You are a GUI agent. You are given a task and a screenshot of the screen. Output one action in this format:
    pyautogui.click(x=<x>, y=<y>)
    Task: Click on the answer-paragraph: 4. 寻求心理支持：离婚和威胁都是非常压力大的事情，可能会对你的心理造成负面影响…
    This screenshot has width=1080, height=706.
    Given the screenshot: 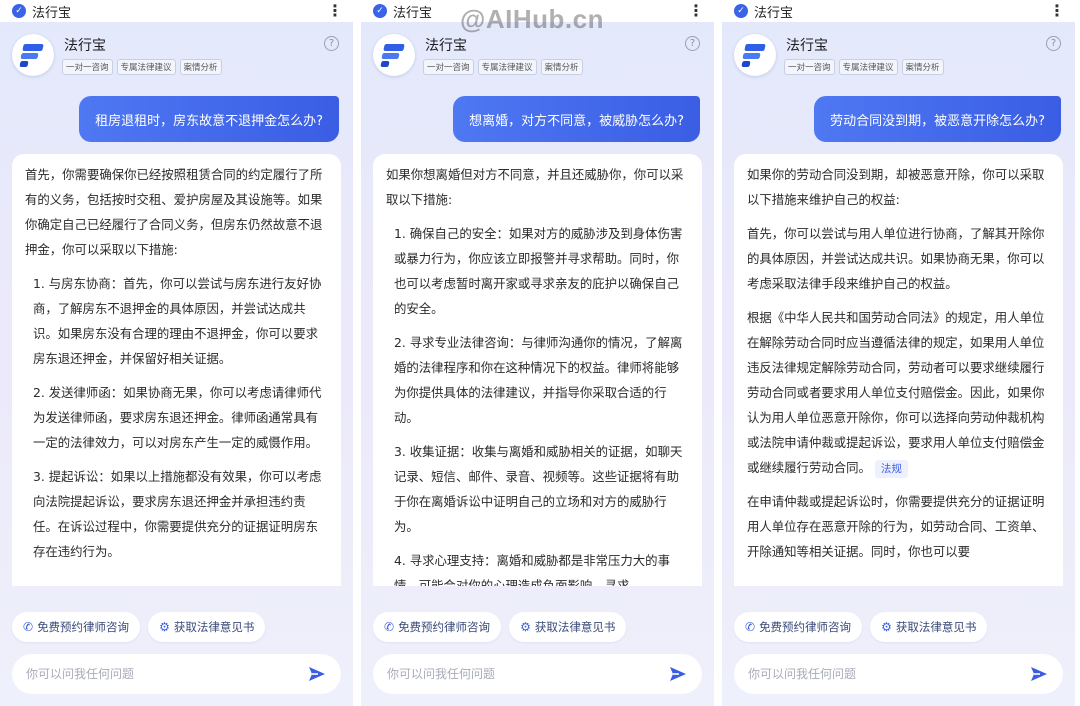 What is the action you would take?
    pyautogui.click(x=532, y=569)
    